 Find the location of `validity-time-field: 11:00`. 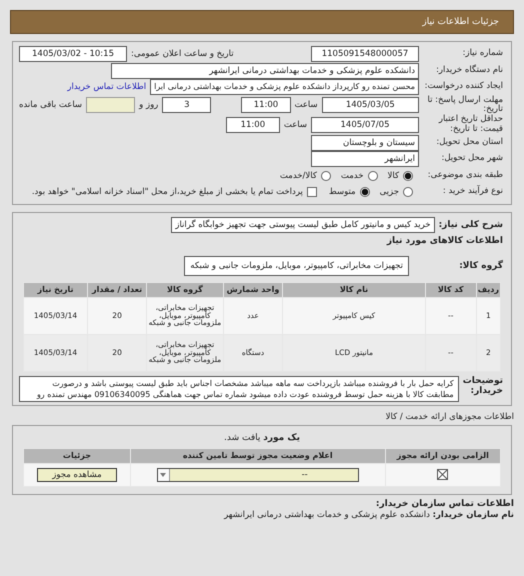

validity-time-field: 11:00 is located at coordinates (253, 124).